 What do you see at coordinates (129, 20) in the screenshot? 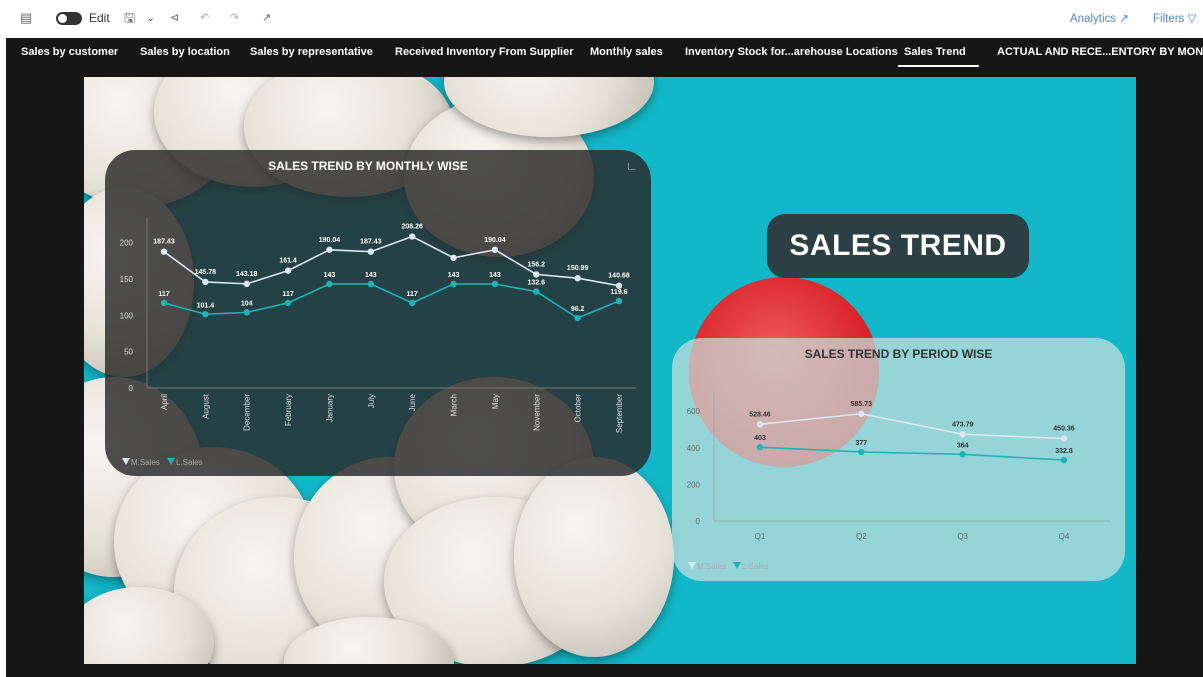
I see `save-icon: 🖫` at bounding box center [129, 20].